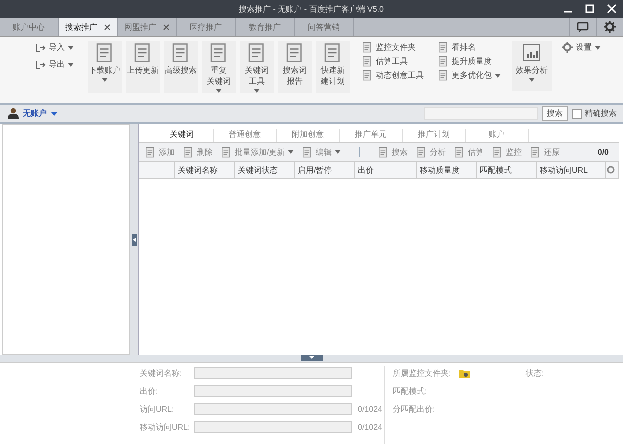 This screenshot has height=444, width=623. What do you see at coordinates (604, 152) in the screenshot?
I see `page-counter: 0/0` at bounding box center [604, 152].